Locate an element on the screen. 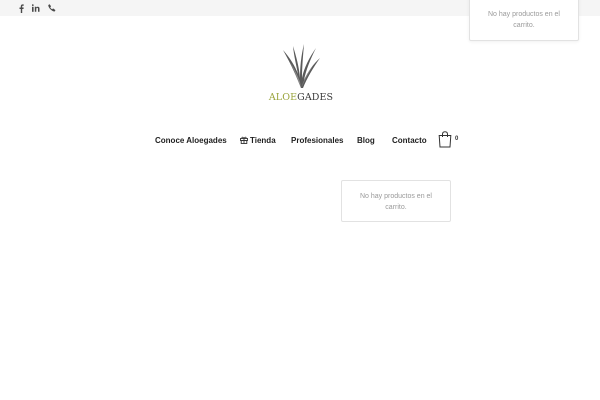  aloe-leaf-icon is located at coordinates (301, 66).